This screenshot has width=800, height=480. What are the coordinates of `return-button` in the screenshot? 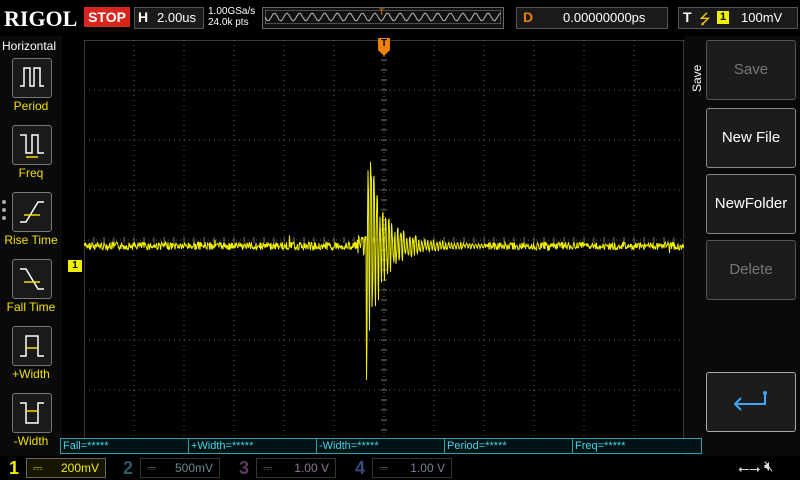 It's located at (751, 402).